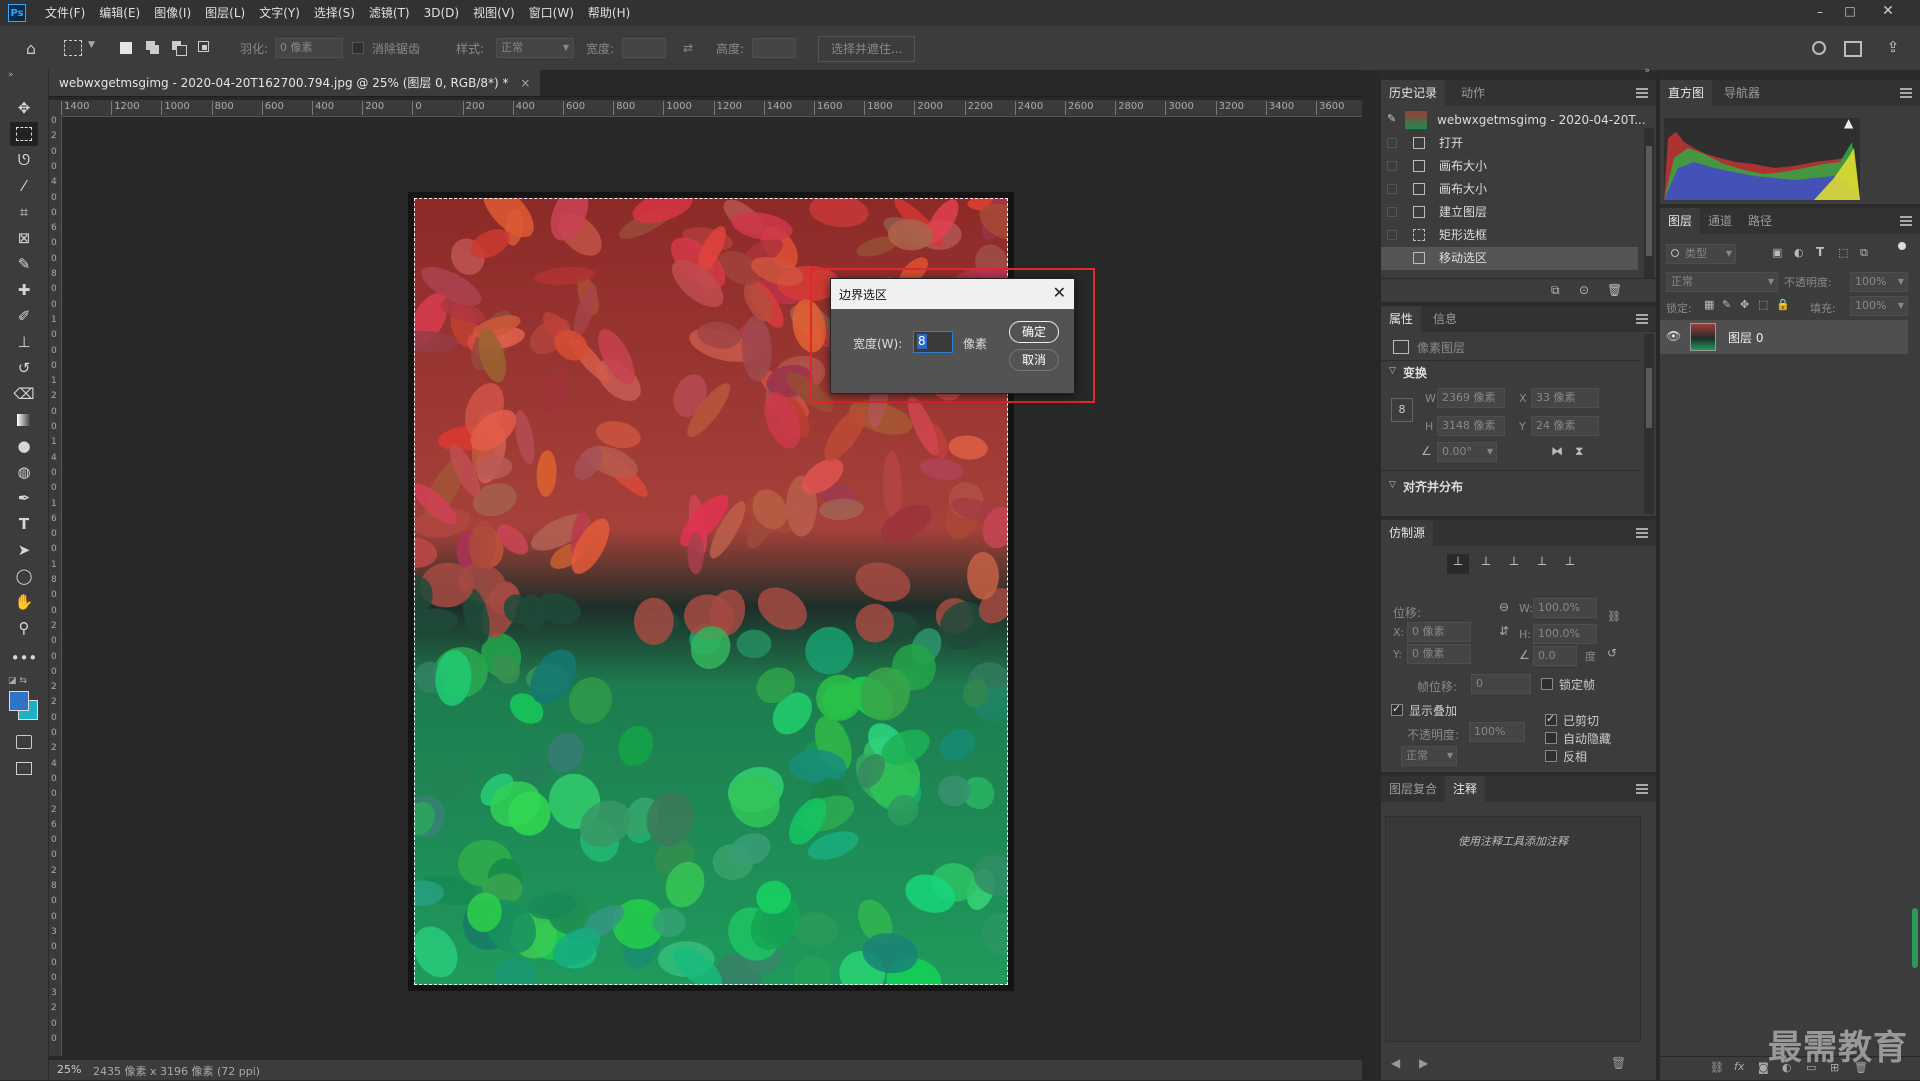  Describe the element at coordinates (1465, 789) in the screenshot. I see `tab-notes: 注释` at that location.